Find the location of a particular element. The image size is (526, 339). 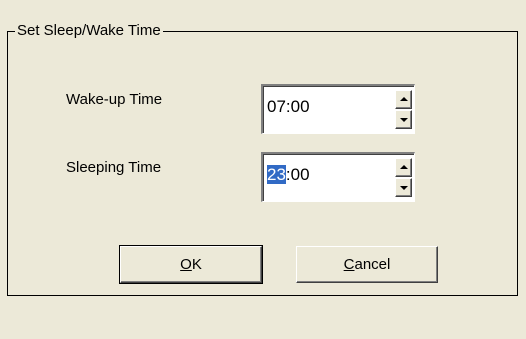

cancel-mnemonic: C is located at coordinates (349, 264).